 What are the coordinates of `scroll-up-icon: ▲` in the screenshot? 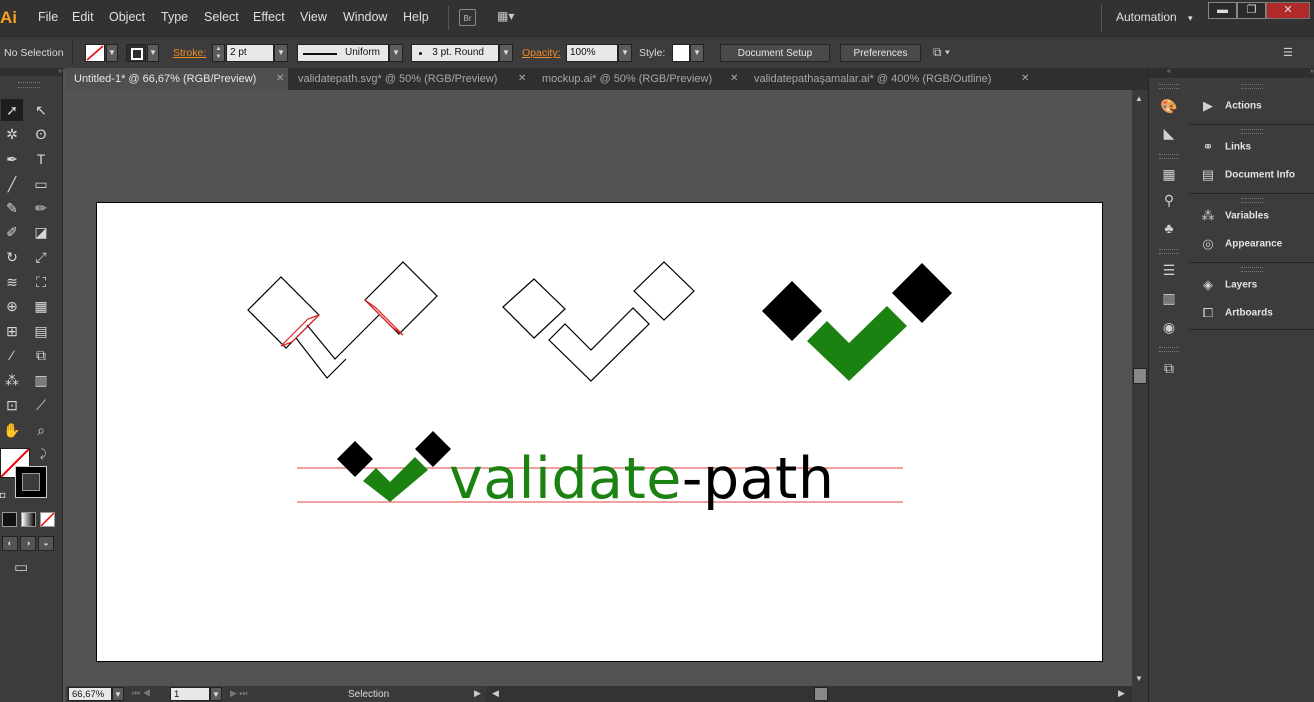 It's located at (1139, 98).